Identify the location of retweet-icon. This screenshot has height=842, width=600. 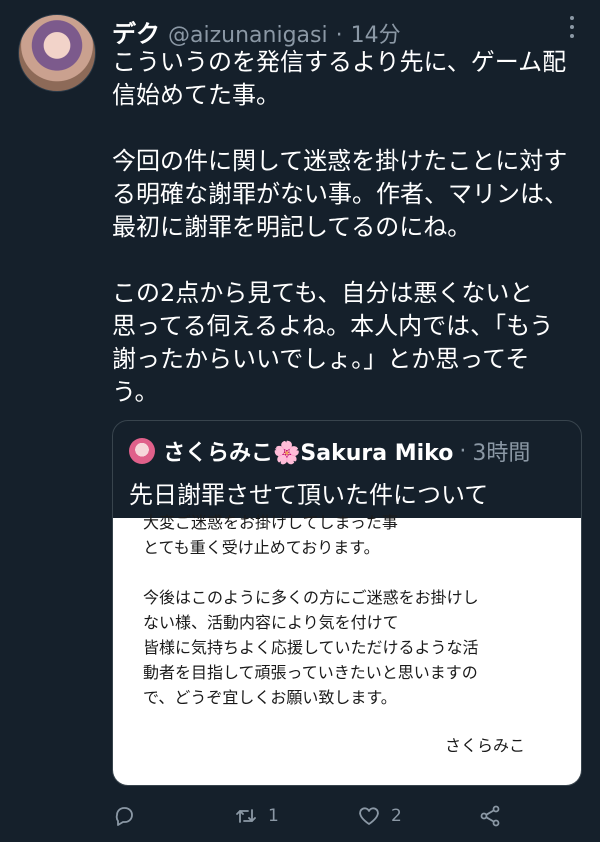
(246, 816).